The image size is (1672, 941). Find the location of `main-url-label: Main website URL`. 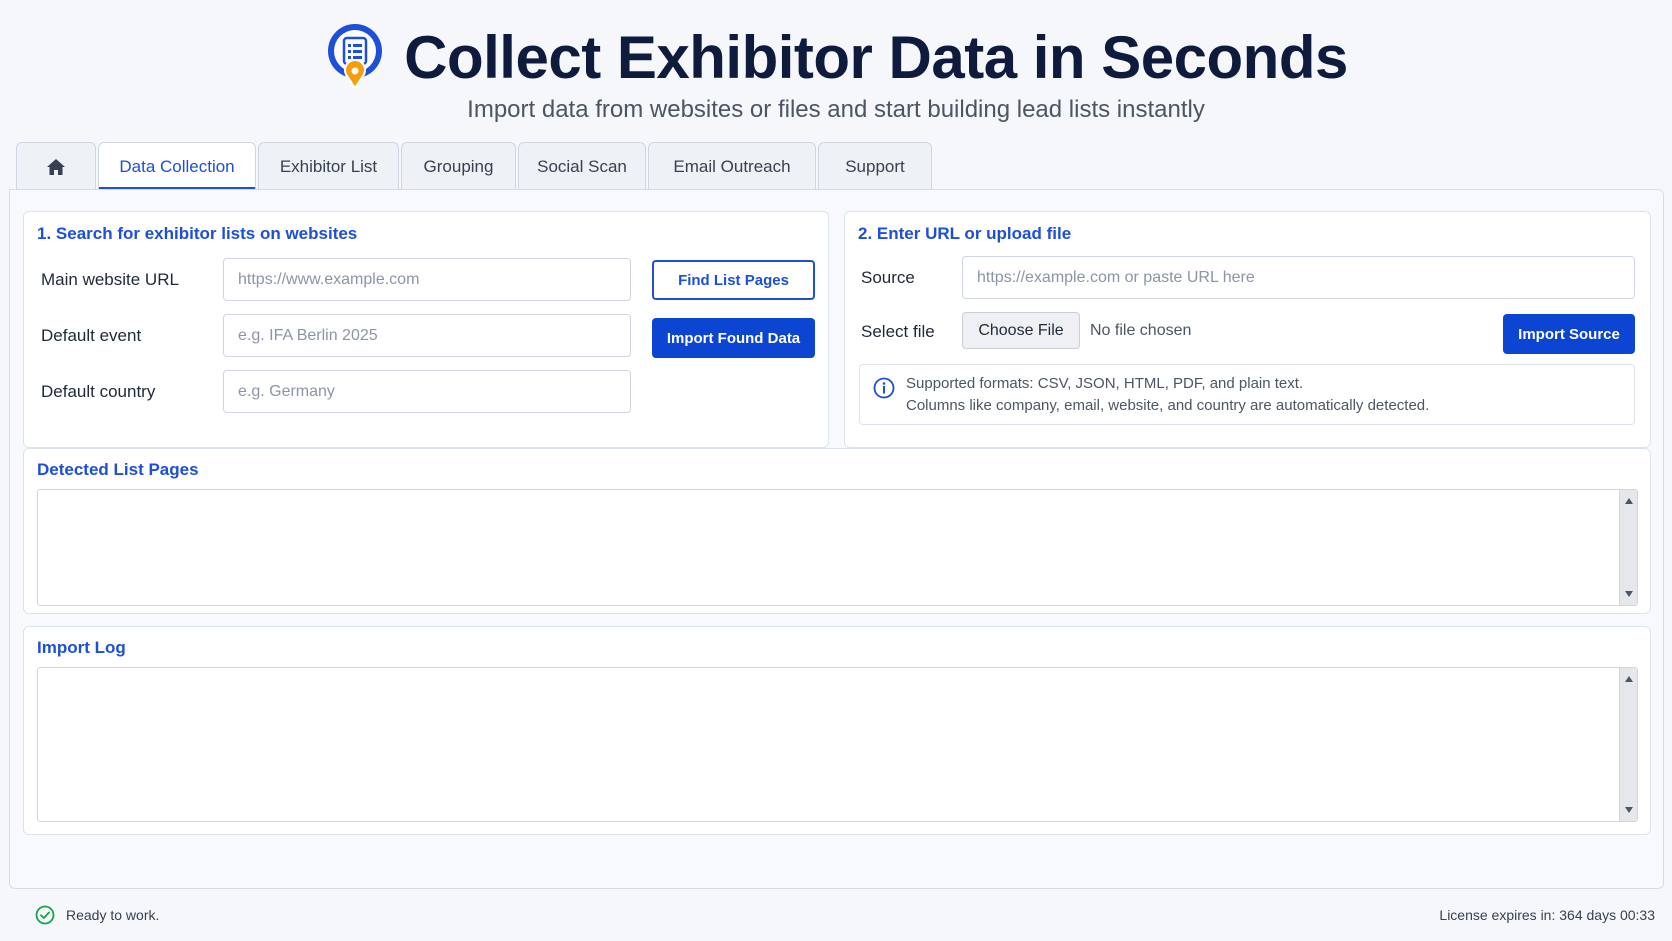

main-url-label: Main website URL is located at coordinates (110, 279).